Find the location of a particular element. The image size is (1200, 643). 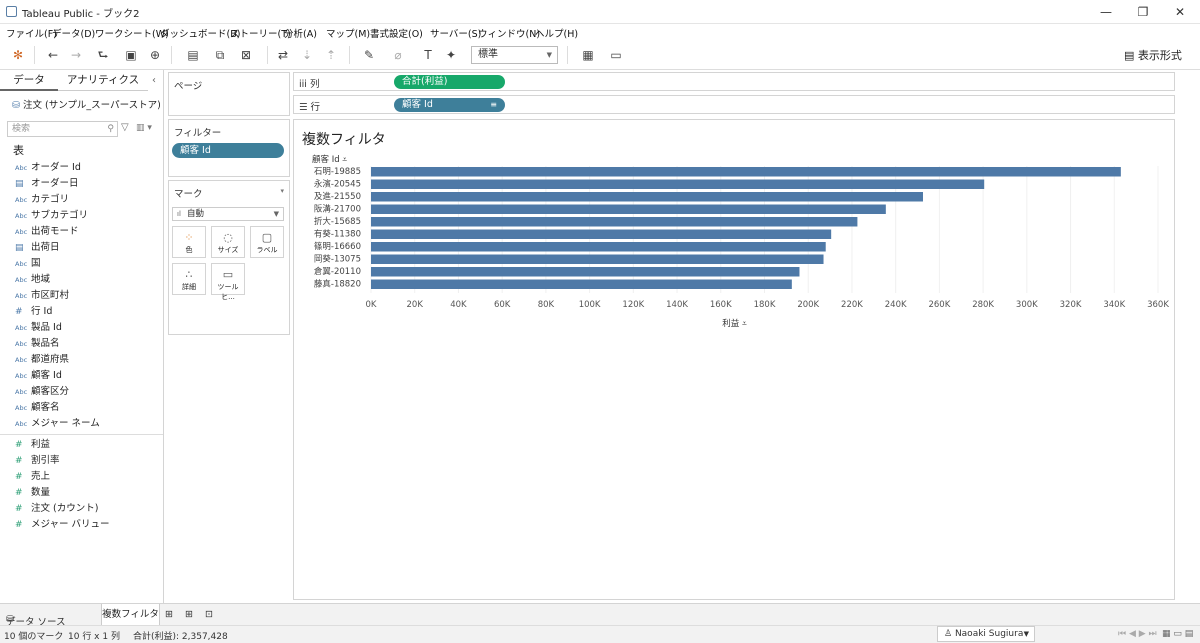

search-input: 検索 ⚲ is located at coordinates (62, 129).